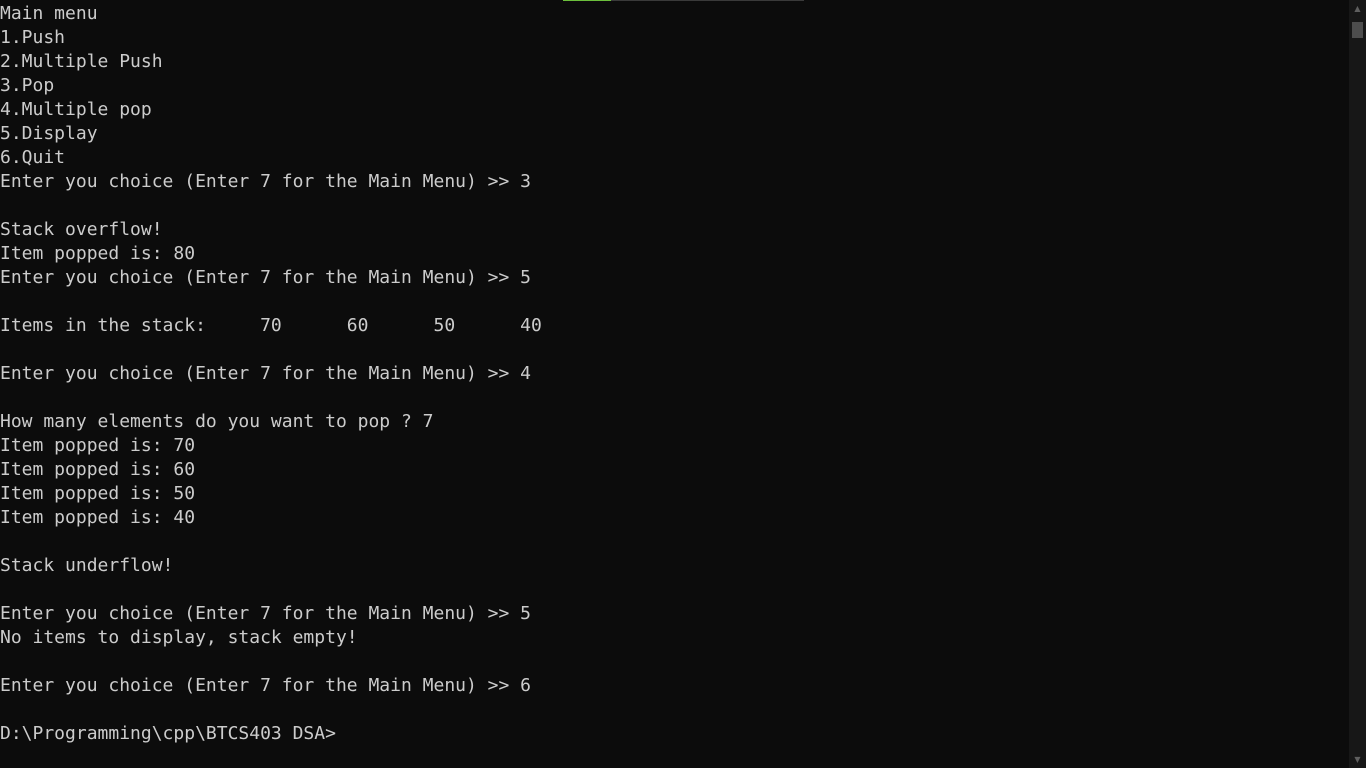 The height and width of the screenshot is (768, 1366). I want to click on console-line: Item popped is: 40, so click(98, 517).